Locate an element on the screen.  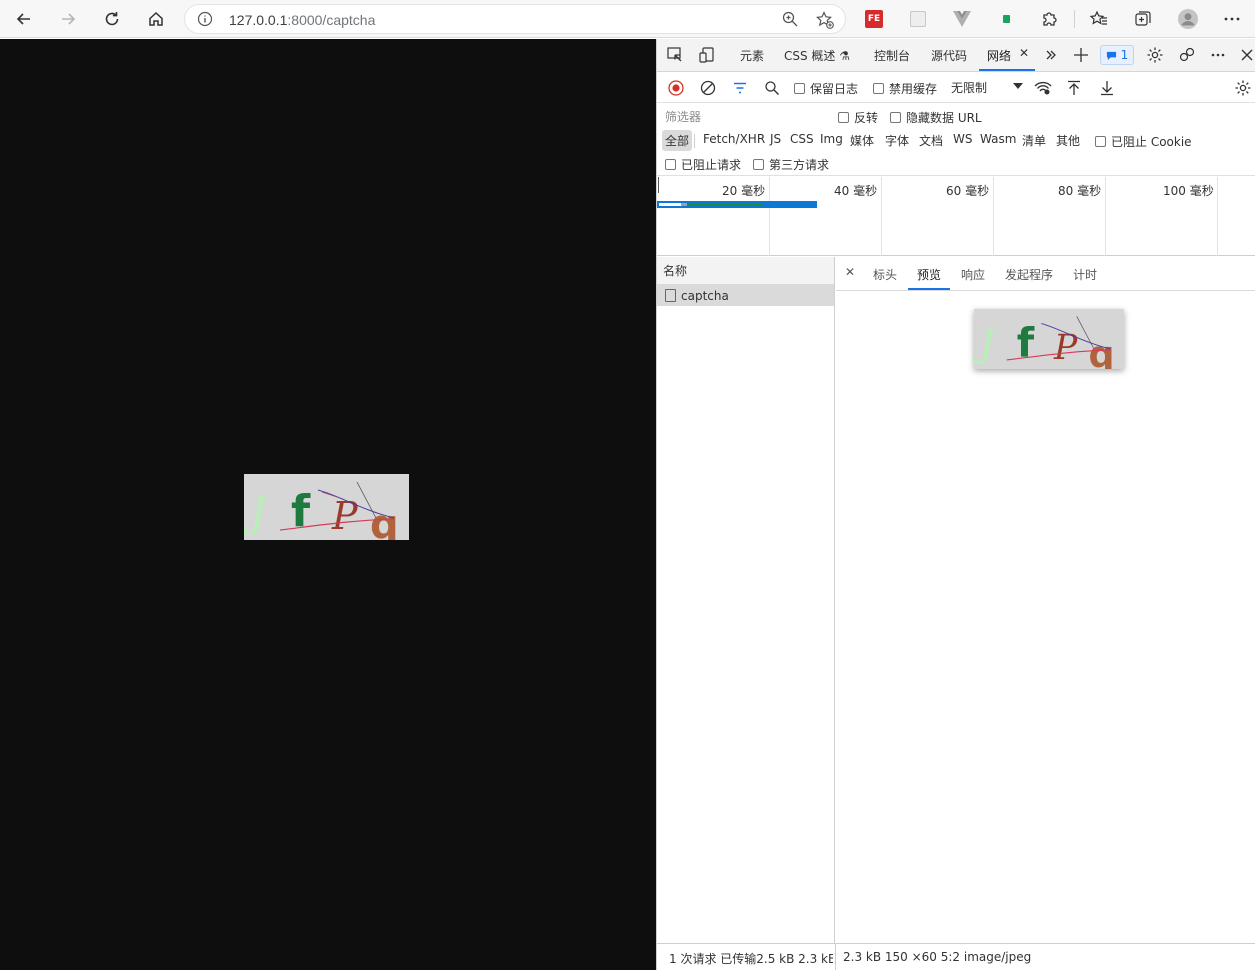
home-button is located at coordinates (156, 19).